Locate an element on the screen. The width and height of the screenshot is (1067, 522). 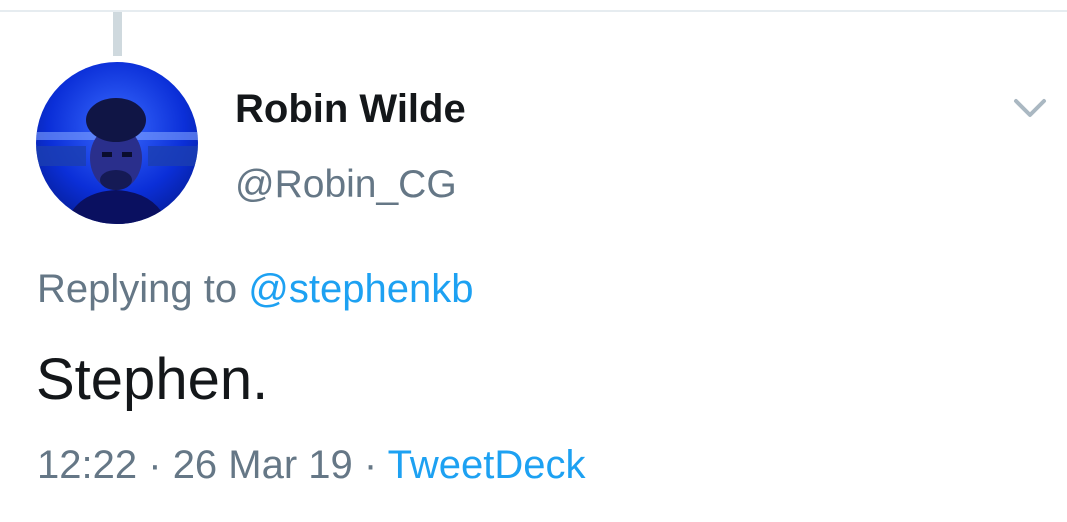
replying-to: Replying to @stephenkb is located at coordinates (255, 289).